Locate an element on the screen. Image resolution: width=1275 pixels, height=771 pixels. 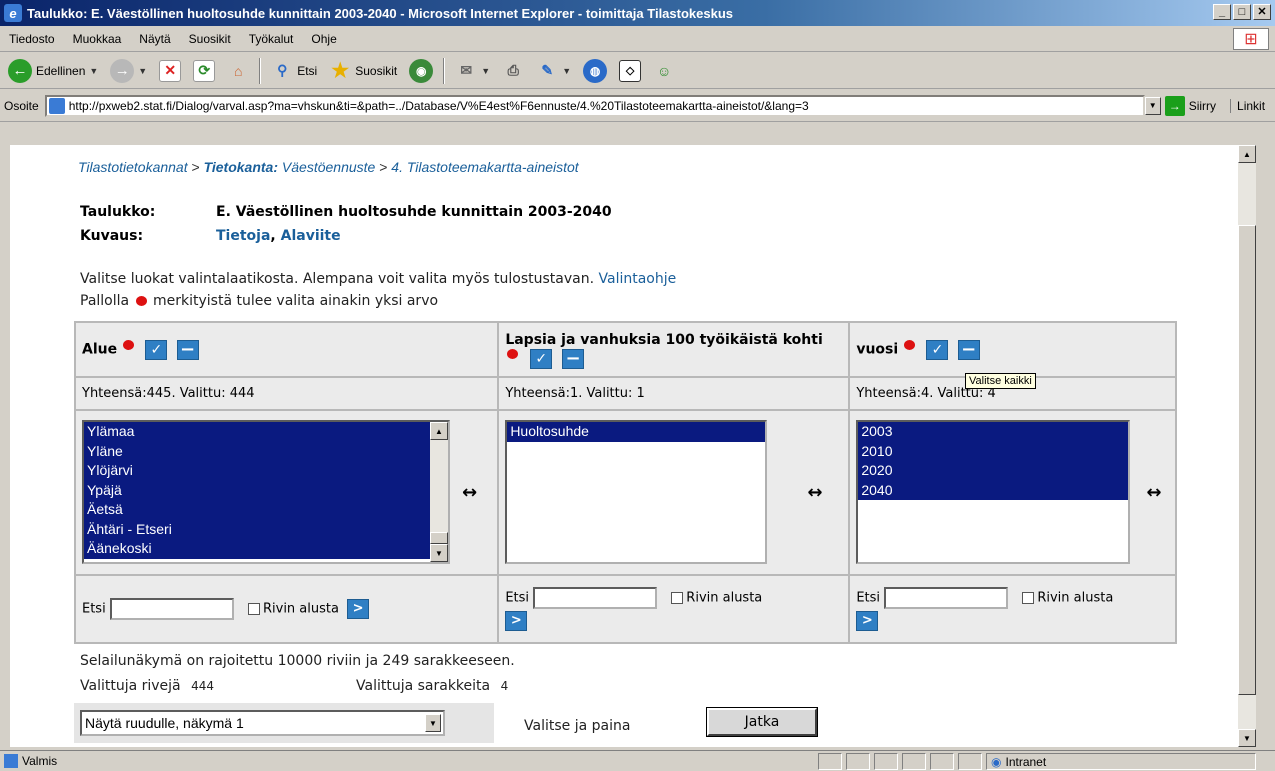
list-item: 2020 is located at coordinates (993, 471).